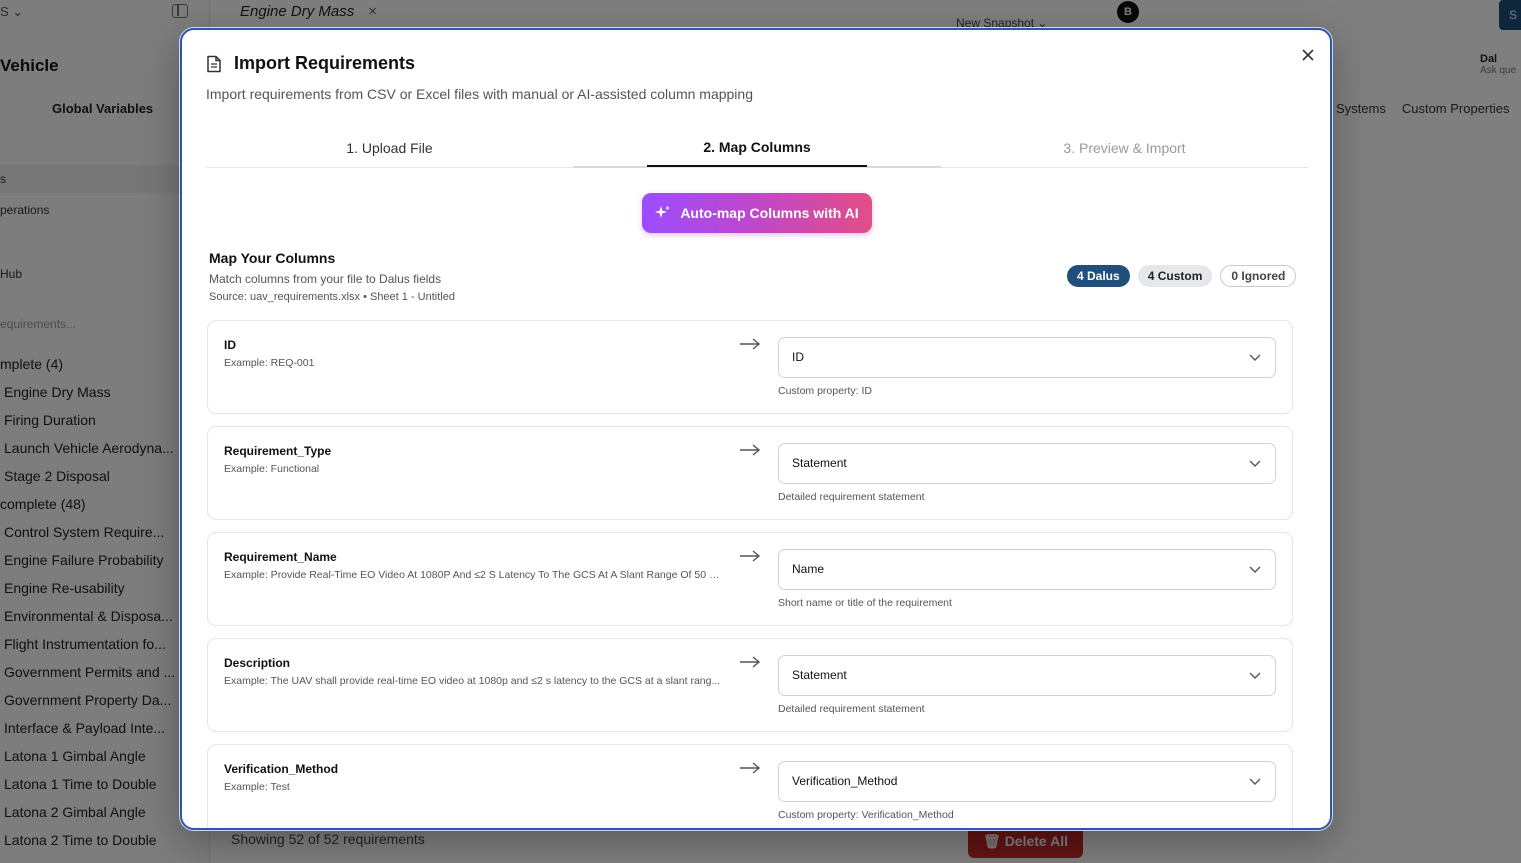 The width and height of the screenshot is (1521, 863). I want to click on document-icon, so click(214, 63).